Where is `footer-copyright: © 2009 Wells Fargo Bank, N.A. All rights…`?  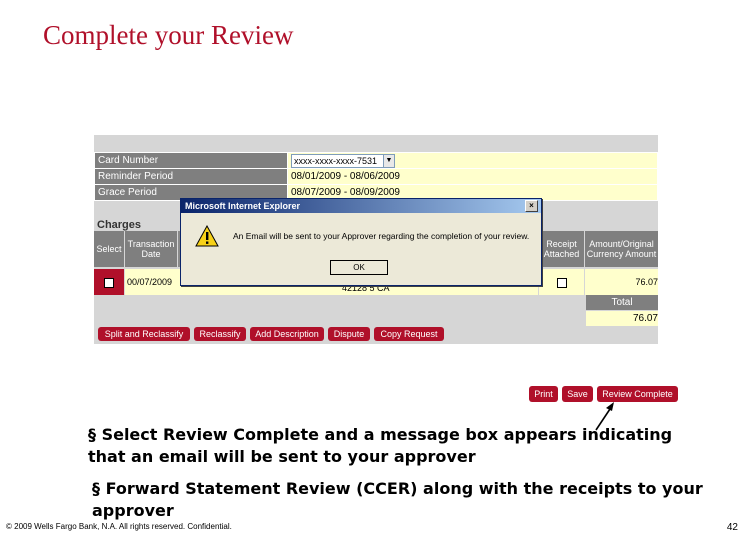
footer-copyright: © 2009 Wells Fargo Bank, N.A. All rights… is located at coordinates (119, 526).